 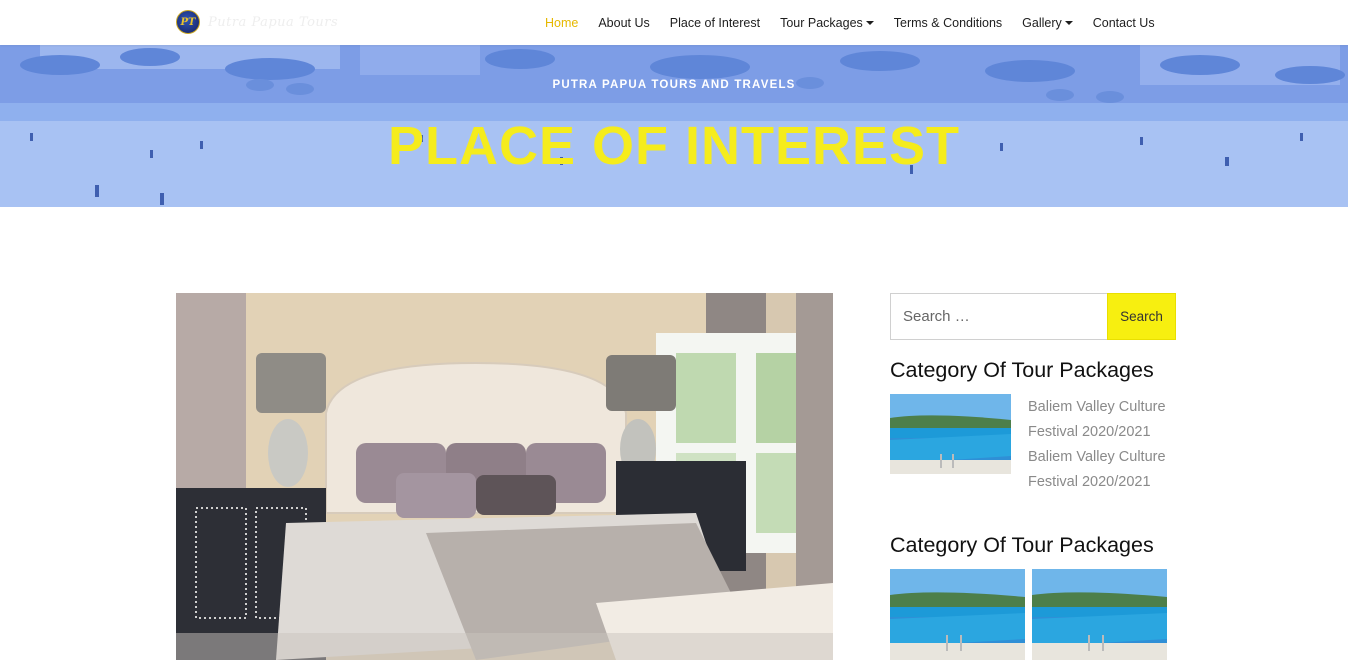 I want to click on nav-tour-packages: Tour Packages, so click(x=827, y=23).